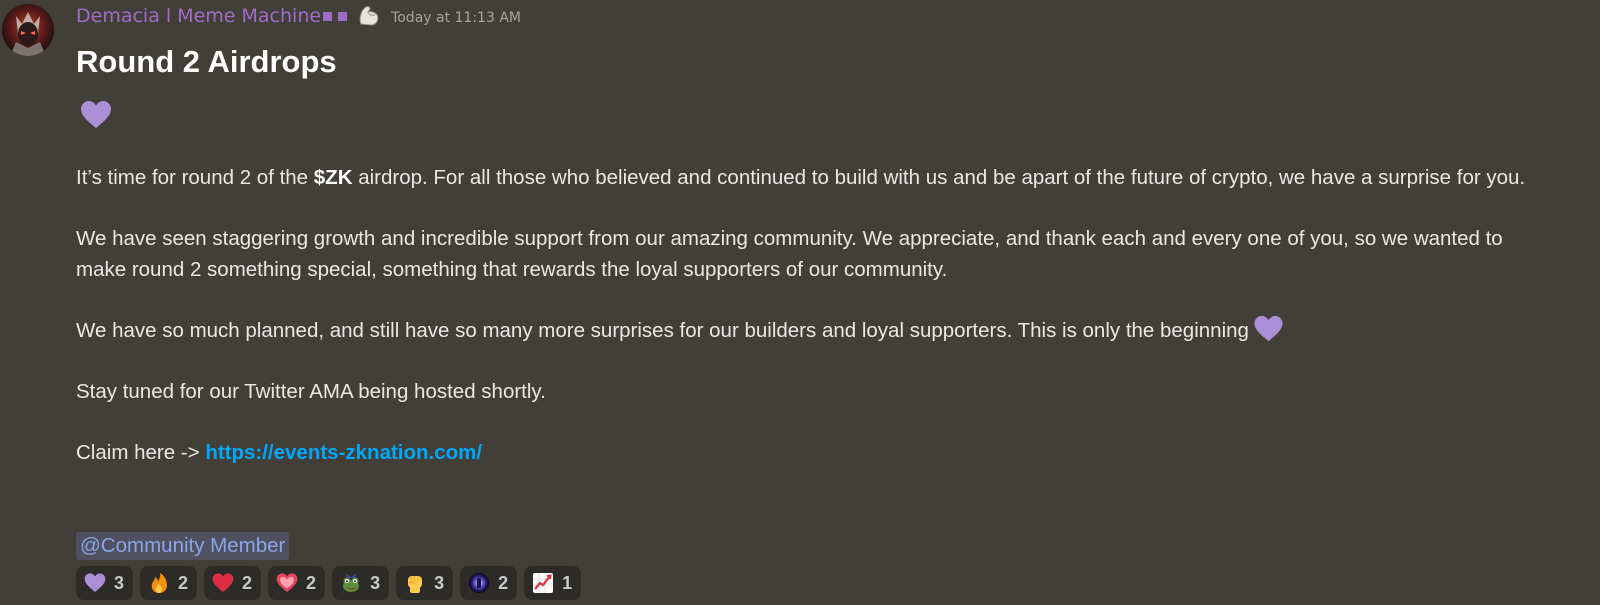 This screenshot has width=1600, height=605. Describe the element at coordinates (159, 583) in the screenshot. I see `fire-icon` at that location.